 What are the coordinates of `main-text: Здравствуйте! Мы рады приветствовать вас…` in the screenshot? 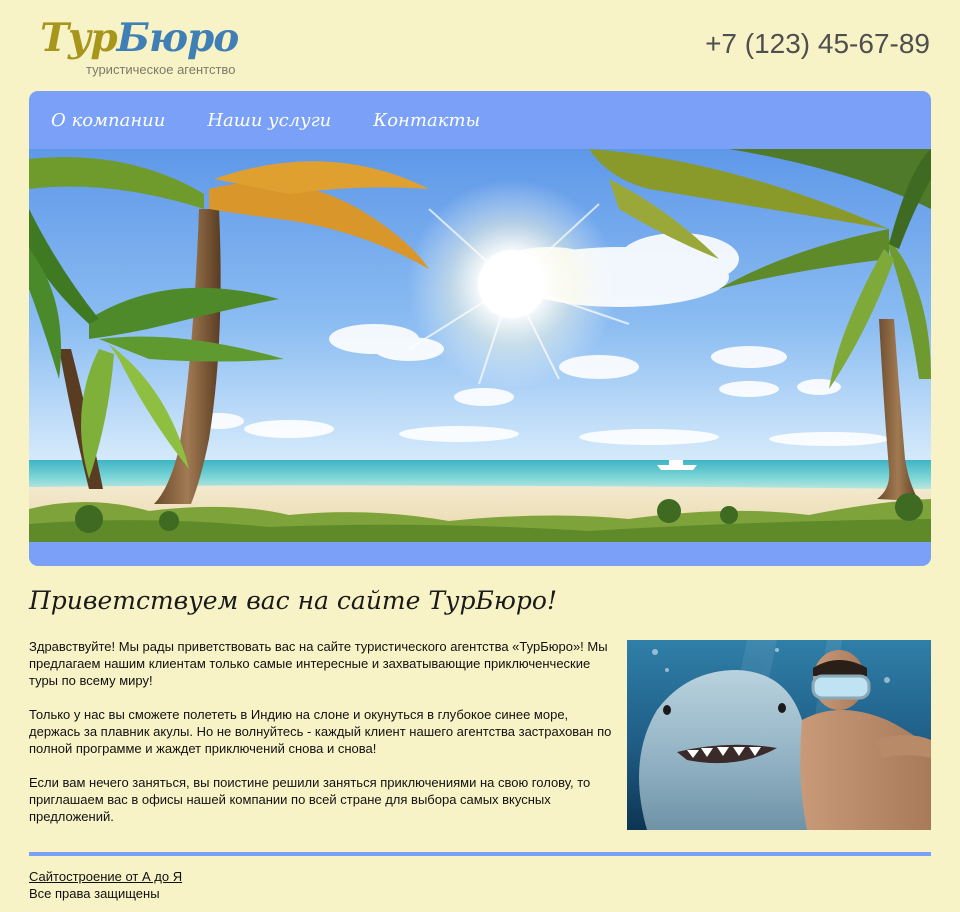 It's located at (324, 740).